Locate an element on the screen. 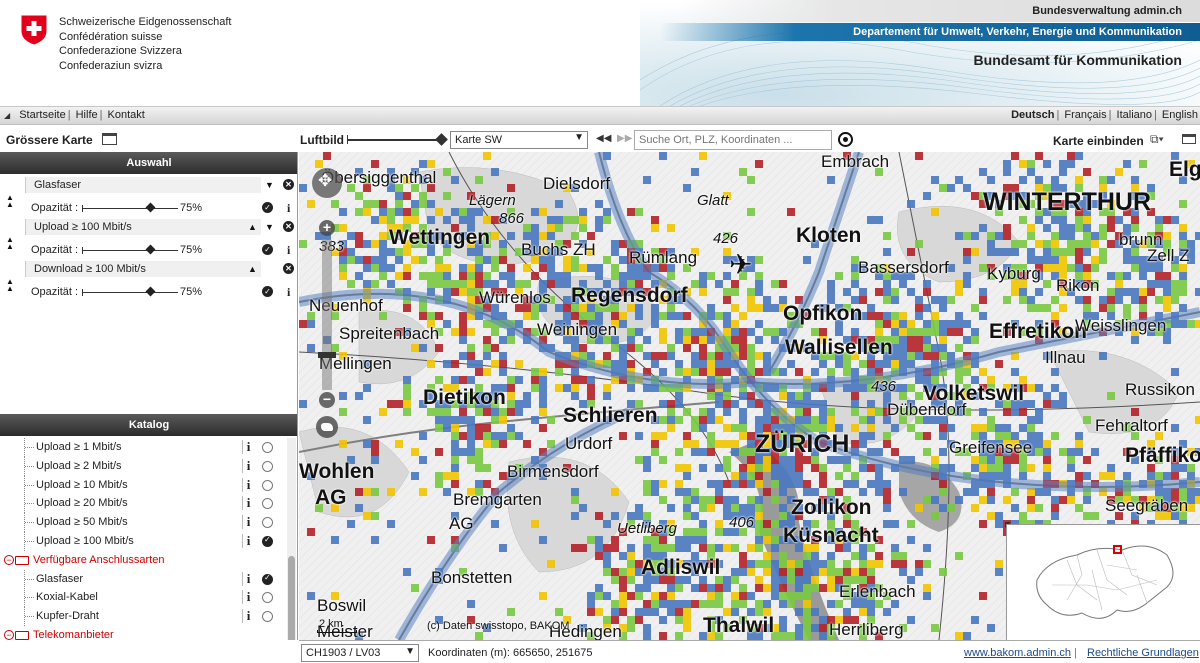 This screenshot has height=663, width=1200. coordinate-system-select: CH1903 / LV03 ▼ is located at coordinates (360, 653).